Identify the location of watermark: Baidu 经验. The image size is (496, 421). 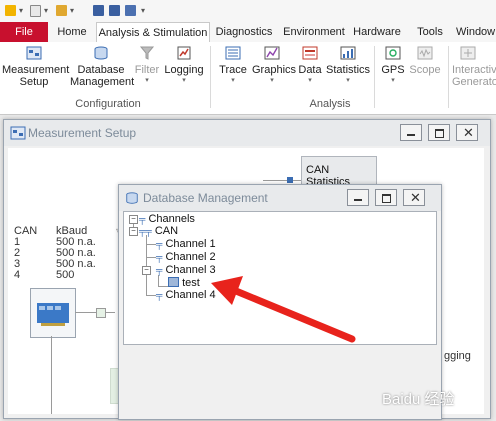
(418, 399).